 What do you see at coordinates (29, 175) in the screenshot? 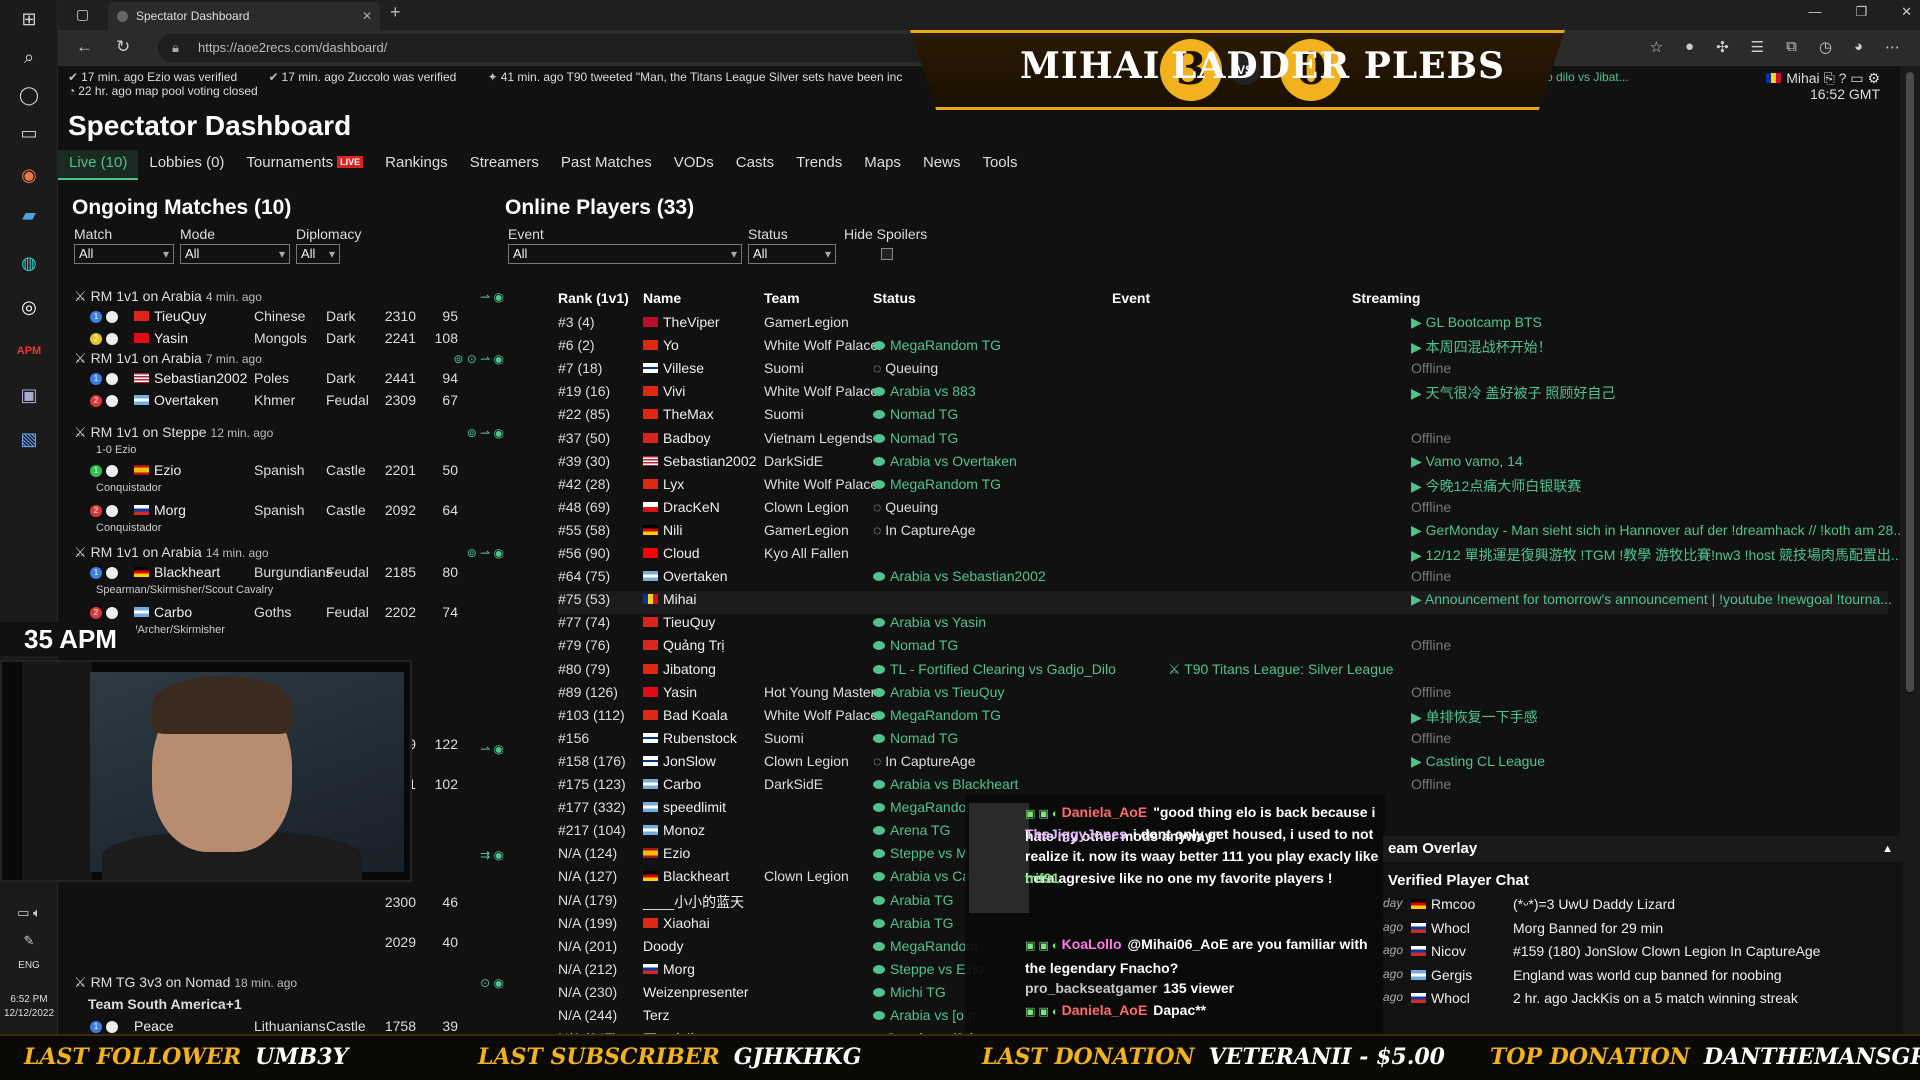
I see `app-icon-red: ◉` at bounding box center [29, 175].